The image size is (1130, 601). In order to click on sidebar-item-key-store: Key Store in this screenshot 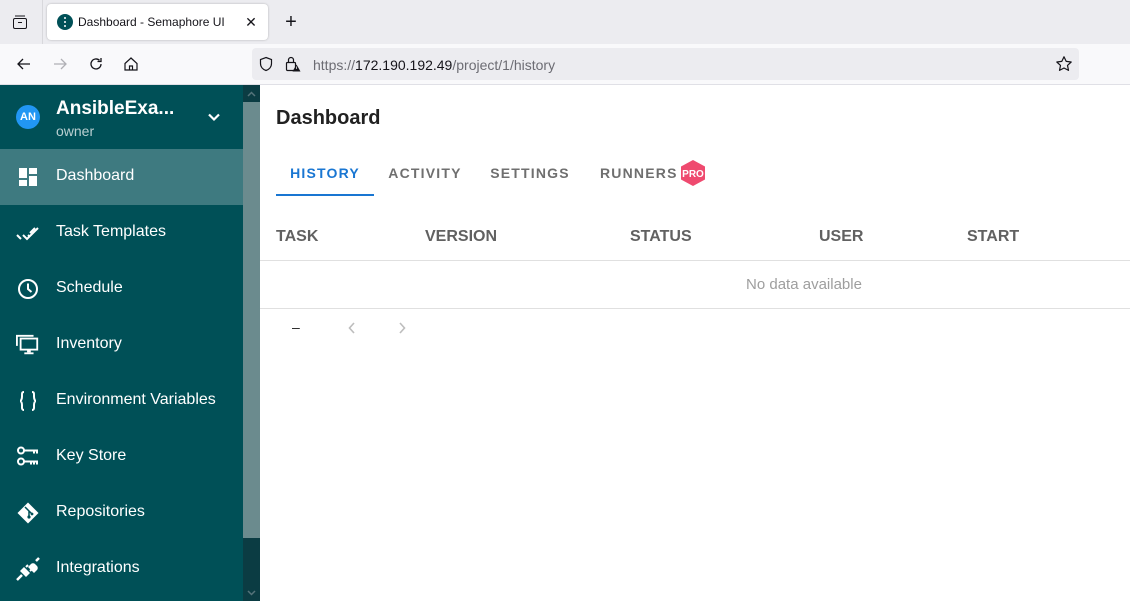, I will do `click(121, 457)`.